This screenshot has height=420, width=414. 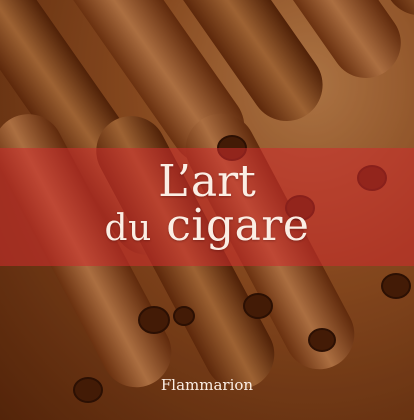 I want to click on title-line2: du cigare, so click(x=207, y=225).